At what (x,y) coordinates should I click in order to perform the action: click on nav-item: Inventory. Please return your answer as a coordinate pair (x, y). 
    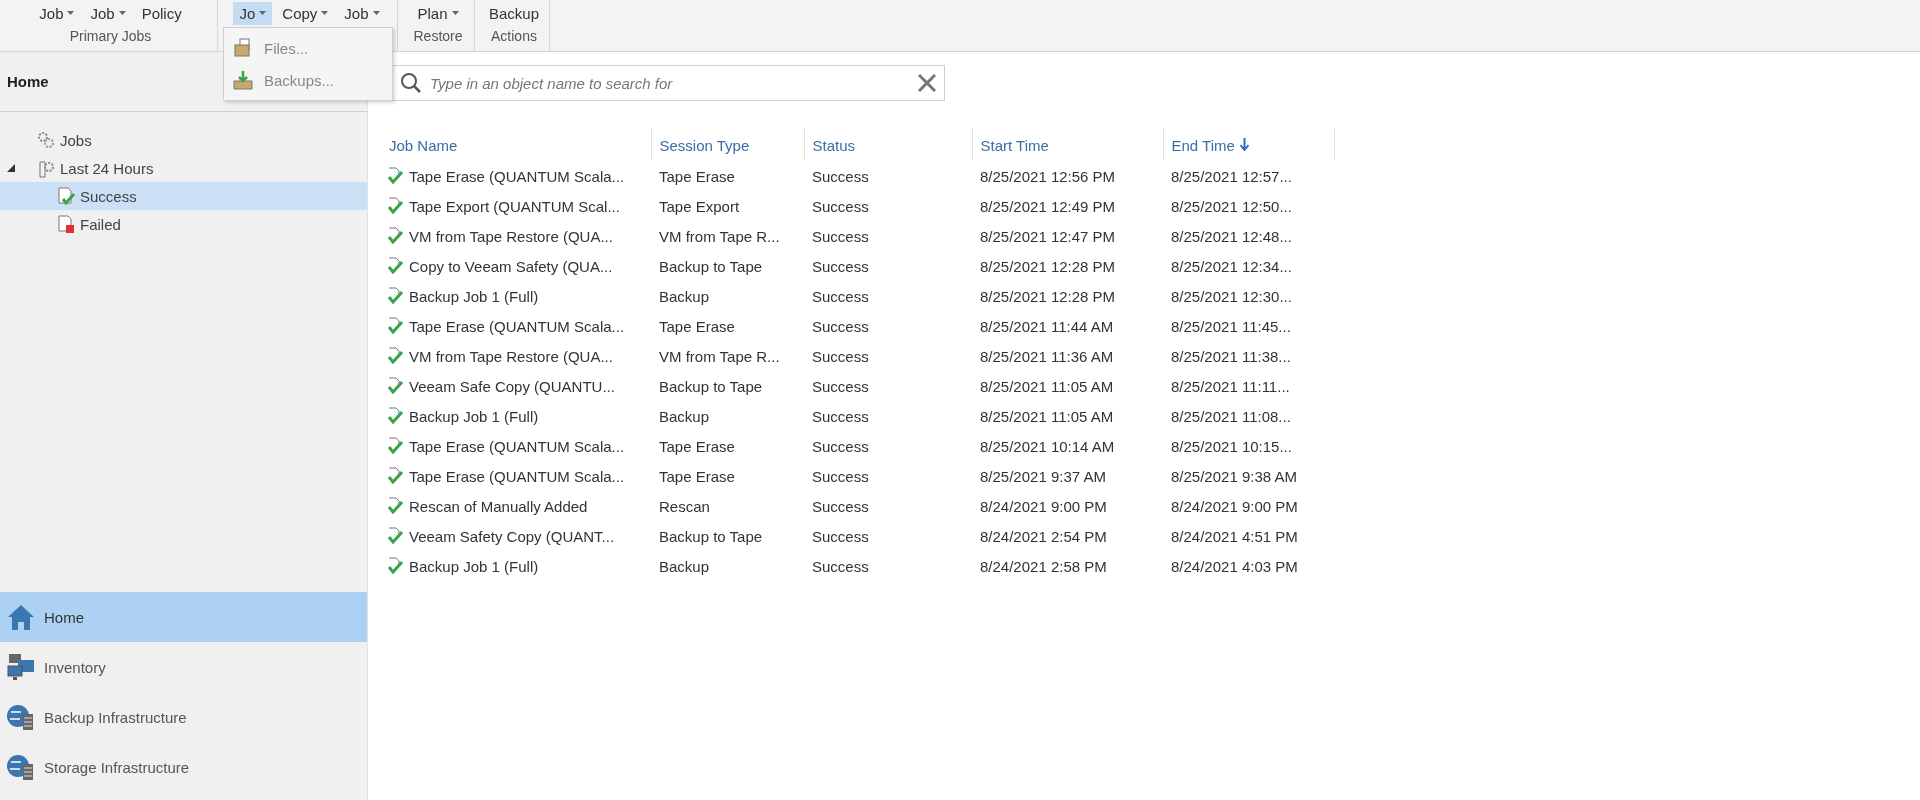
    Looking at the image, I should click on (183, 667).